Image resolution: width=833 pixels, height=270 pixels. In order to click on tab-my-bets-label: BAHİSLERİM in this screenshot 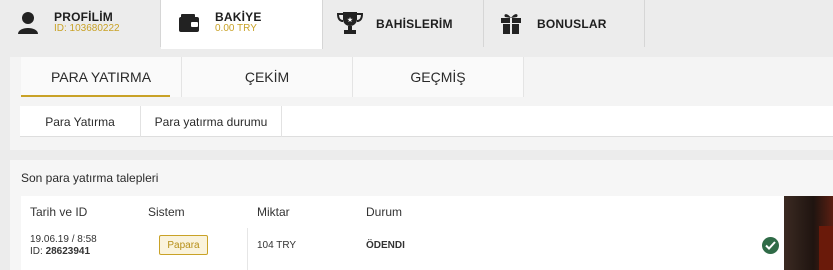, I will do `click(414, 24)`.